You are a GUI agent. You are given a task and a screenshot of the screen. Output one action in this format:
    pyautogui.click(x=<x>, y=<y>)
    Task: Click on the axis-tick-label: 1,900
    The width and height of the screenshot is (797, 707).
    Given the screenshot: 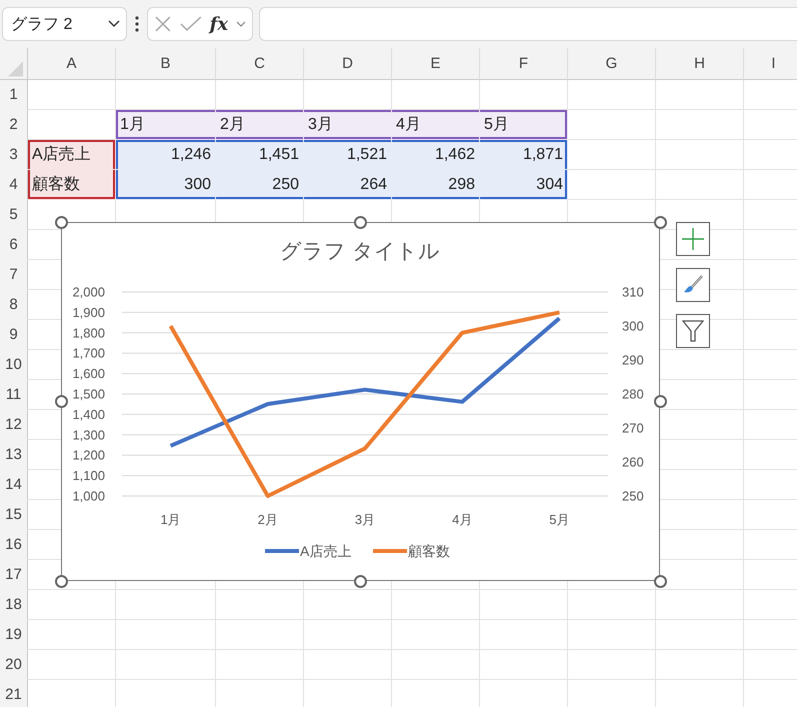 What is the action you would take?
    pyautogui.click(x=88, y=312)
    